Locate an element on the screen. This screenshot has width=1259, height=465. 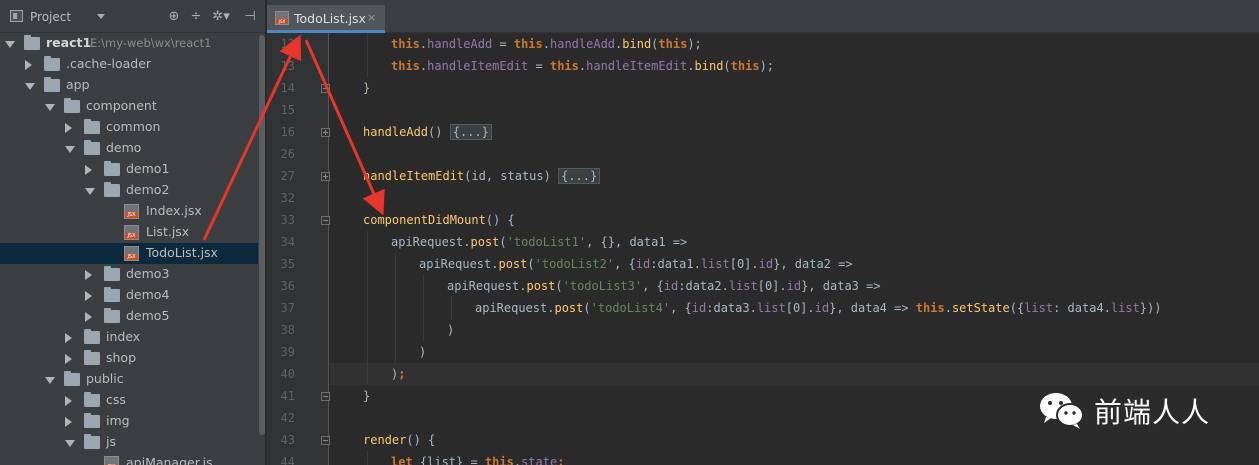
tree-folder-react1: react1 E:\my-web\wx\react1 is located at coordinates (129, 43).